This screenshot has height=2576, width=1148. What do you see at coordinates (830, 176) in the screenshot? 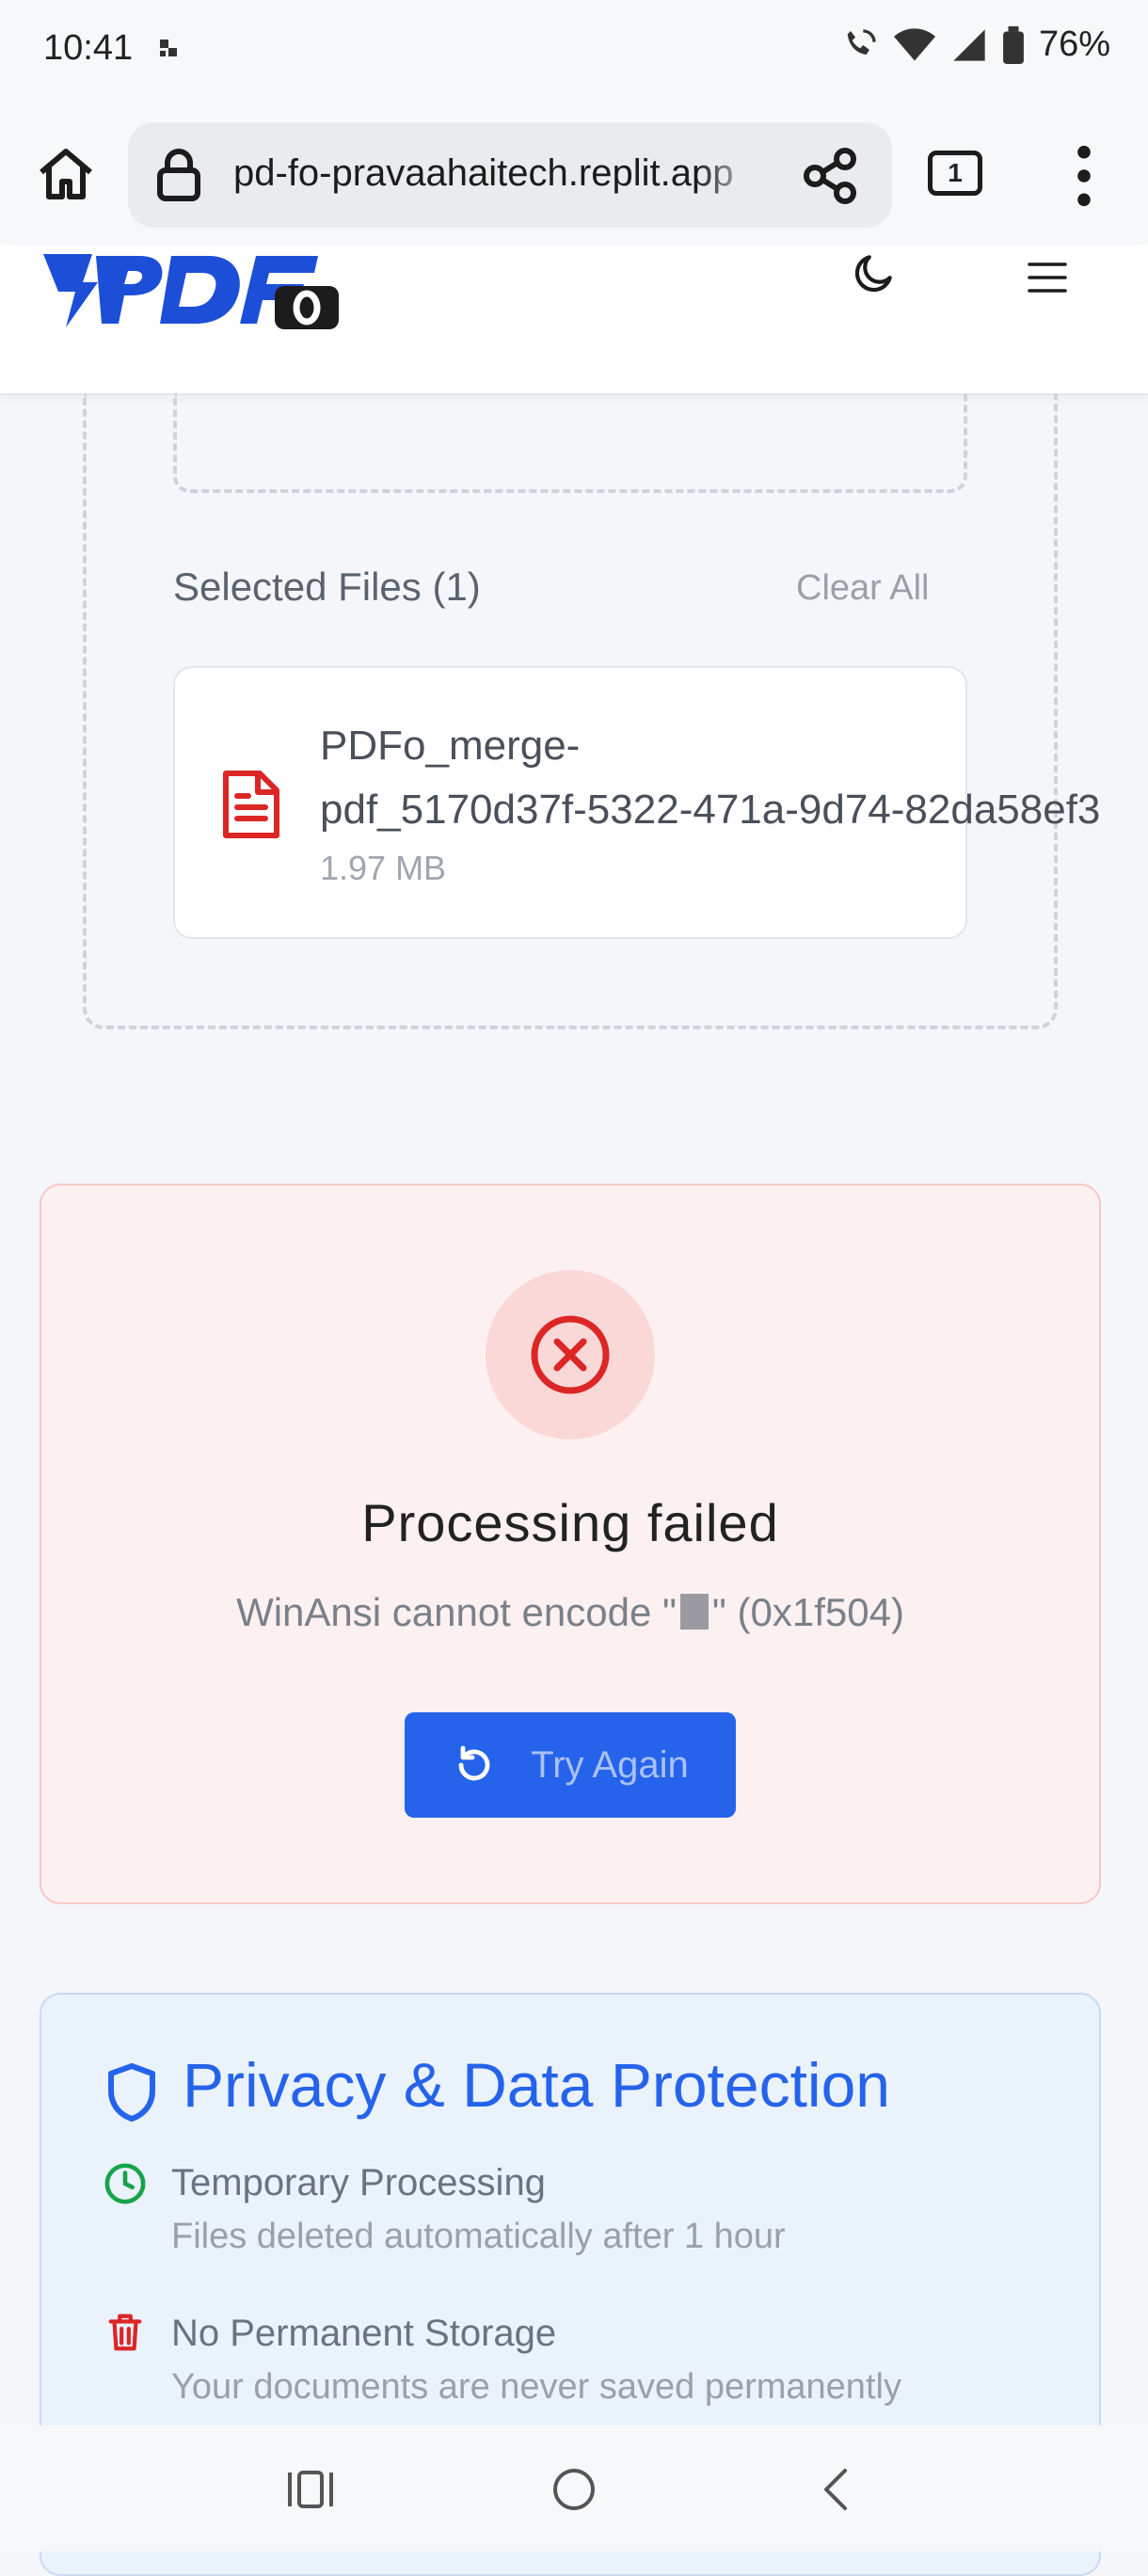
I see `share-icon` at bounding box center [830, 176].